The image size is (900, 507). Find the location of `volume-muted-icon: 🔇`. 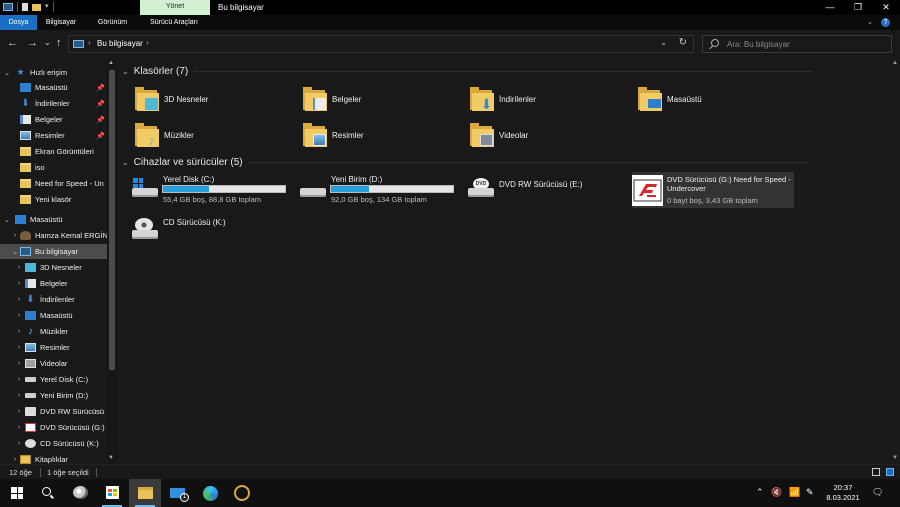

volume-muted-icon: 🔇 is located at coordinates (776, 492).